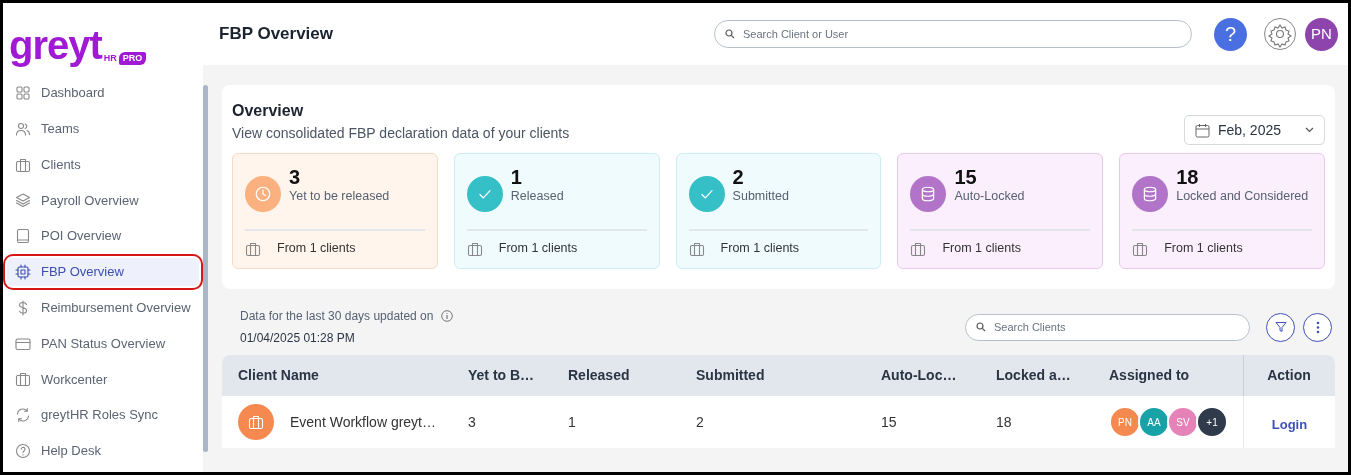 Image resolution: width=1351 pixels, height=475 pixels. What do you see at coordinates (1280, 34) in the screenshot?
I see `settings-icon` at bounding box center [1280, 34].